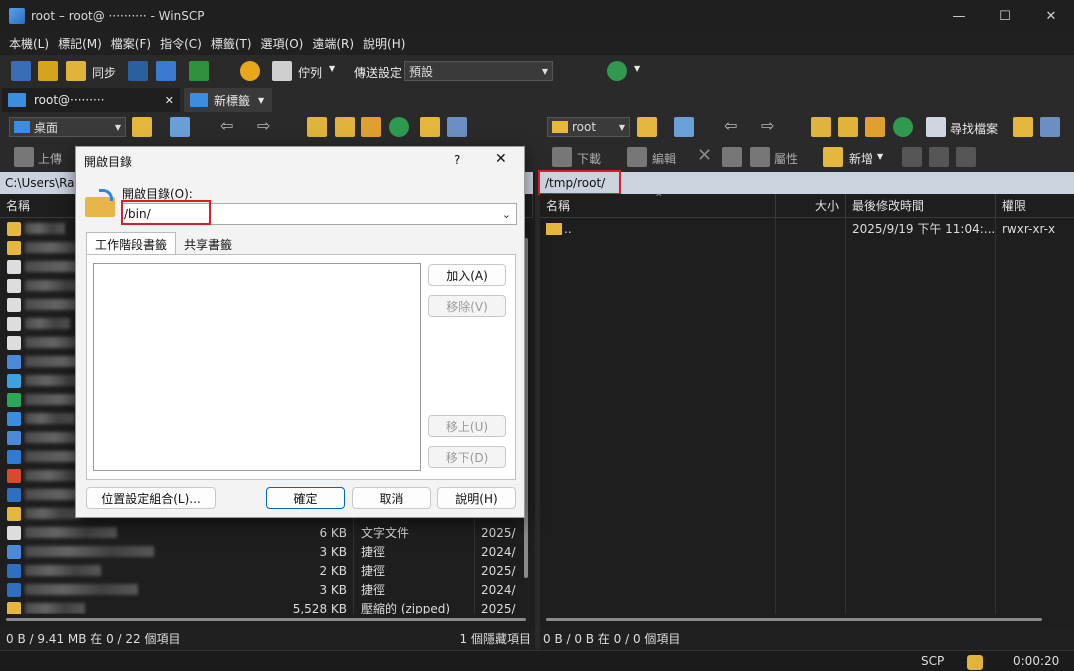  Describe the element at coordinates (261, 570) in the screenshot. I see `table-row: 2 KB 捷徑 2025/` at that location.